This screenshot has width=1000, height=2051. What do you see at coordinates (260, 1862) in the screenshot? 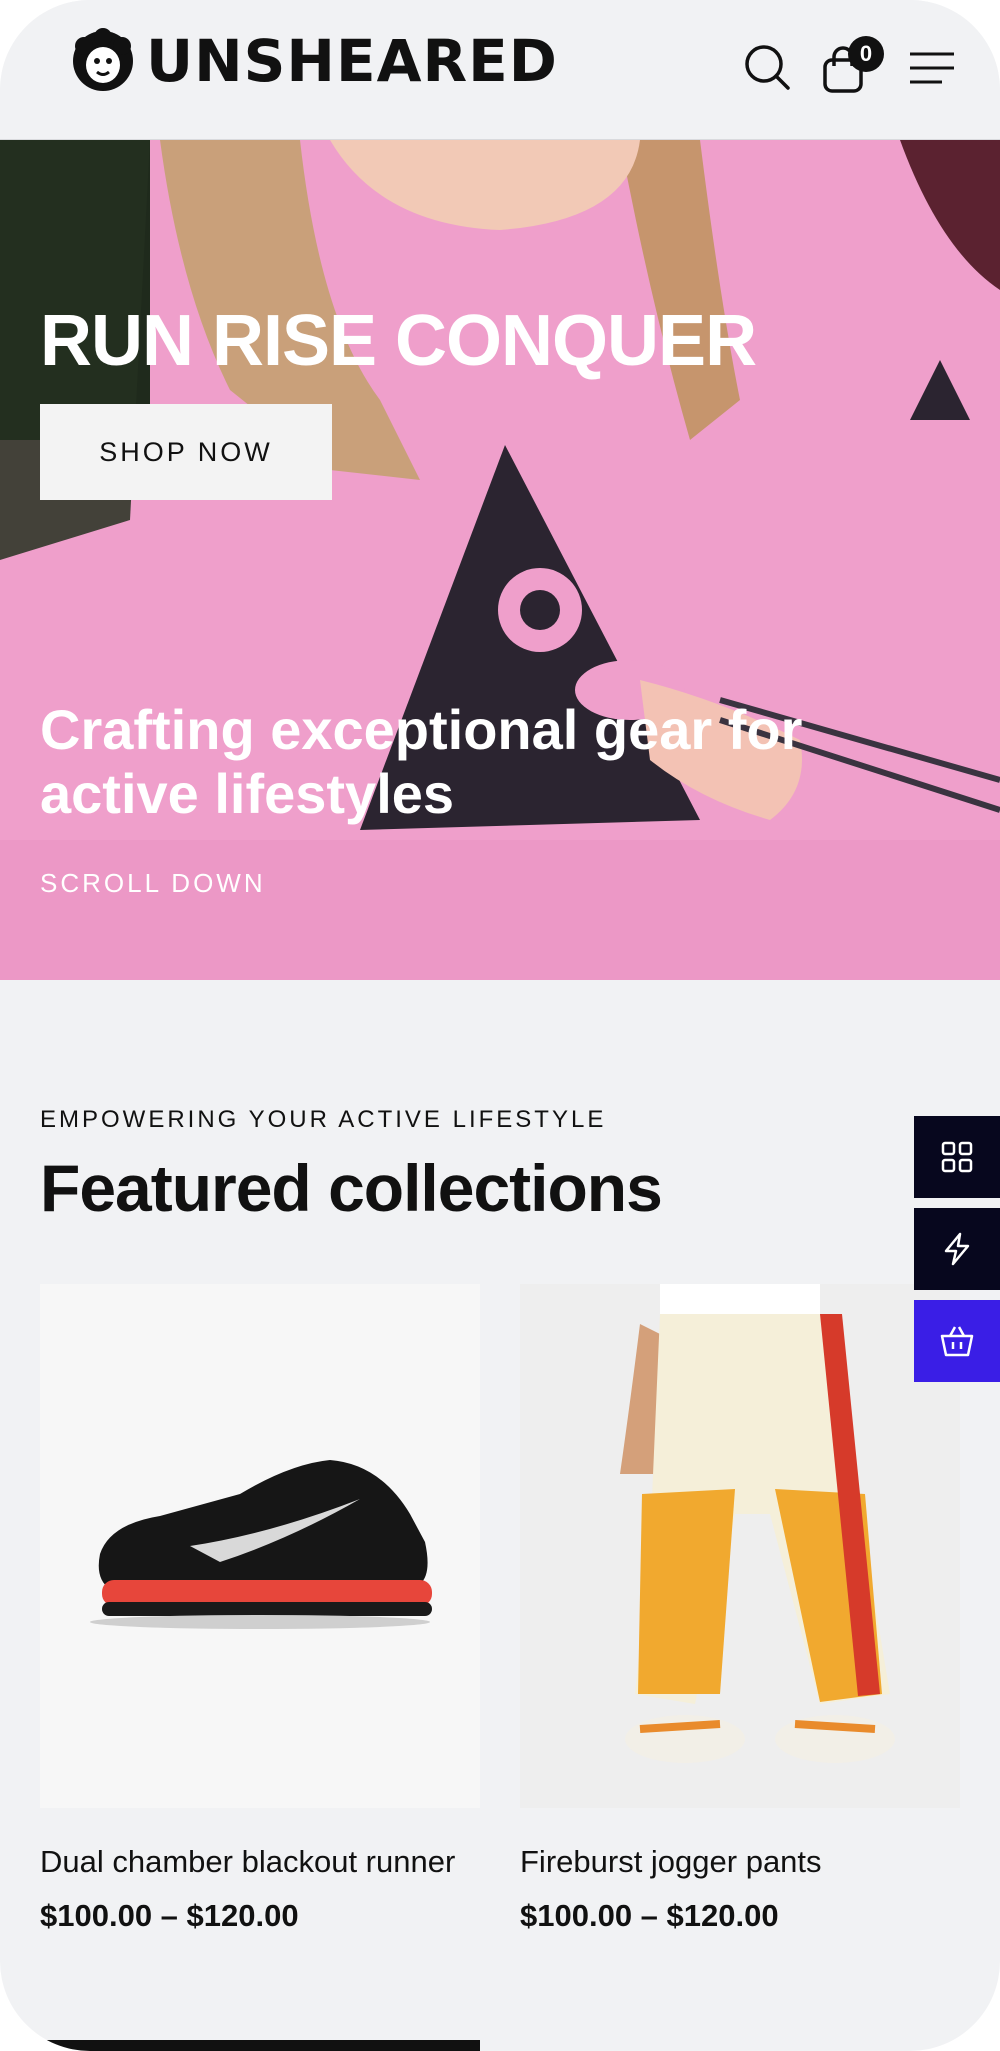
I see `product-name: Dual chamber blackout runner` at bounding box center [260, 1862].